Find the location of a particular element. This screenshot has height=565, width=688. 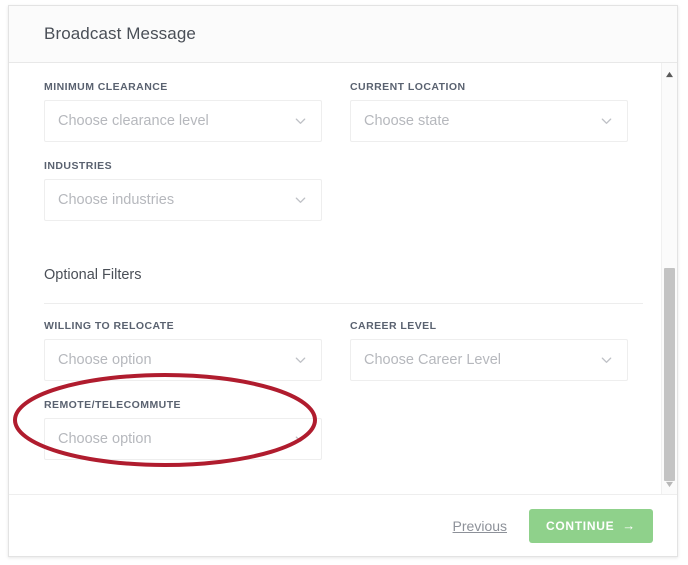

placeholder-career-level: Choose Career Level is located at coordinates (433, 360).